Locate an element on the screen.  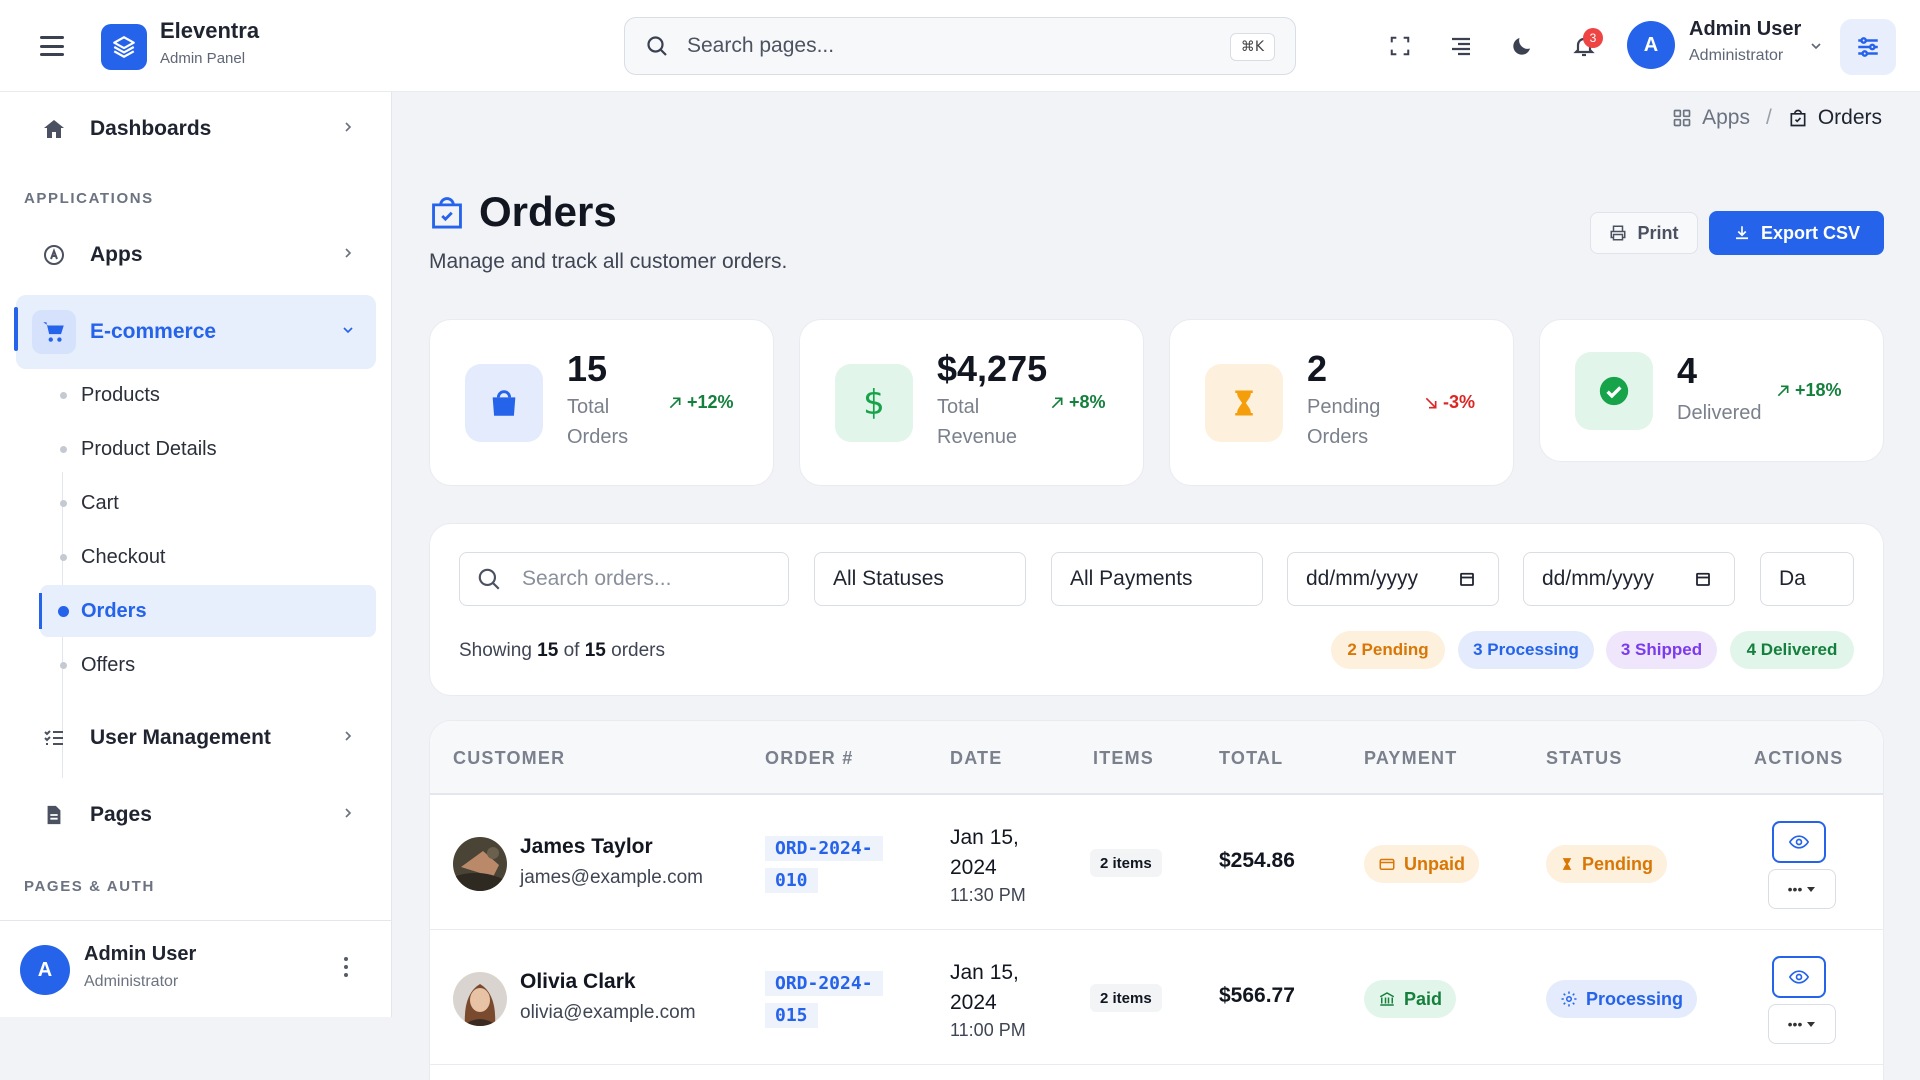
grid-icon is located at coordinates (1682, 118).